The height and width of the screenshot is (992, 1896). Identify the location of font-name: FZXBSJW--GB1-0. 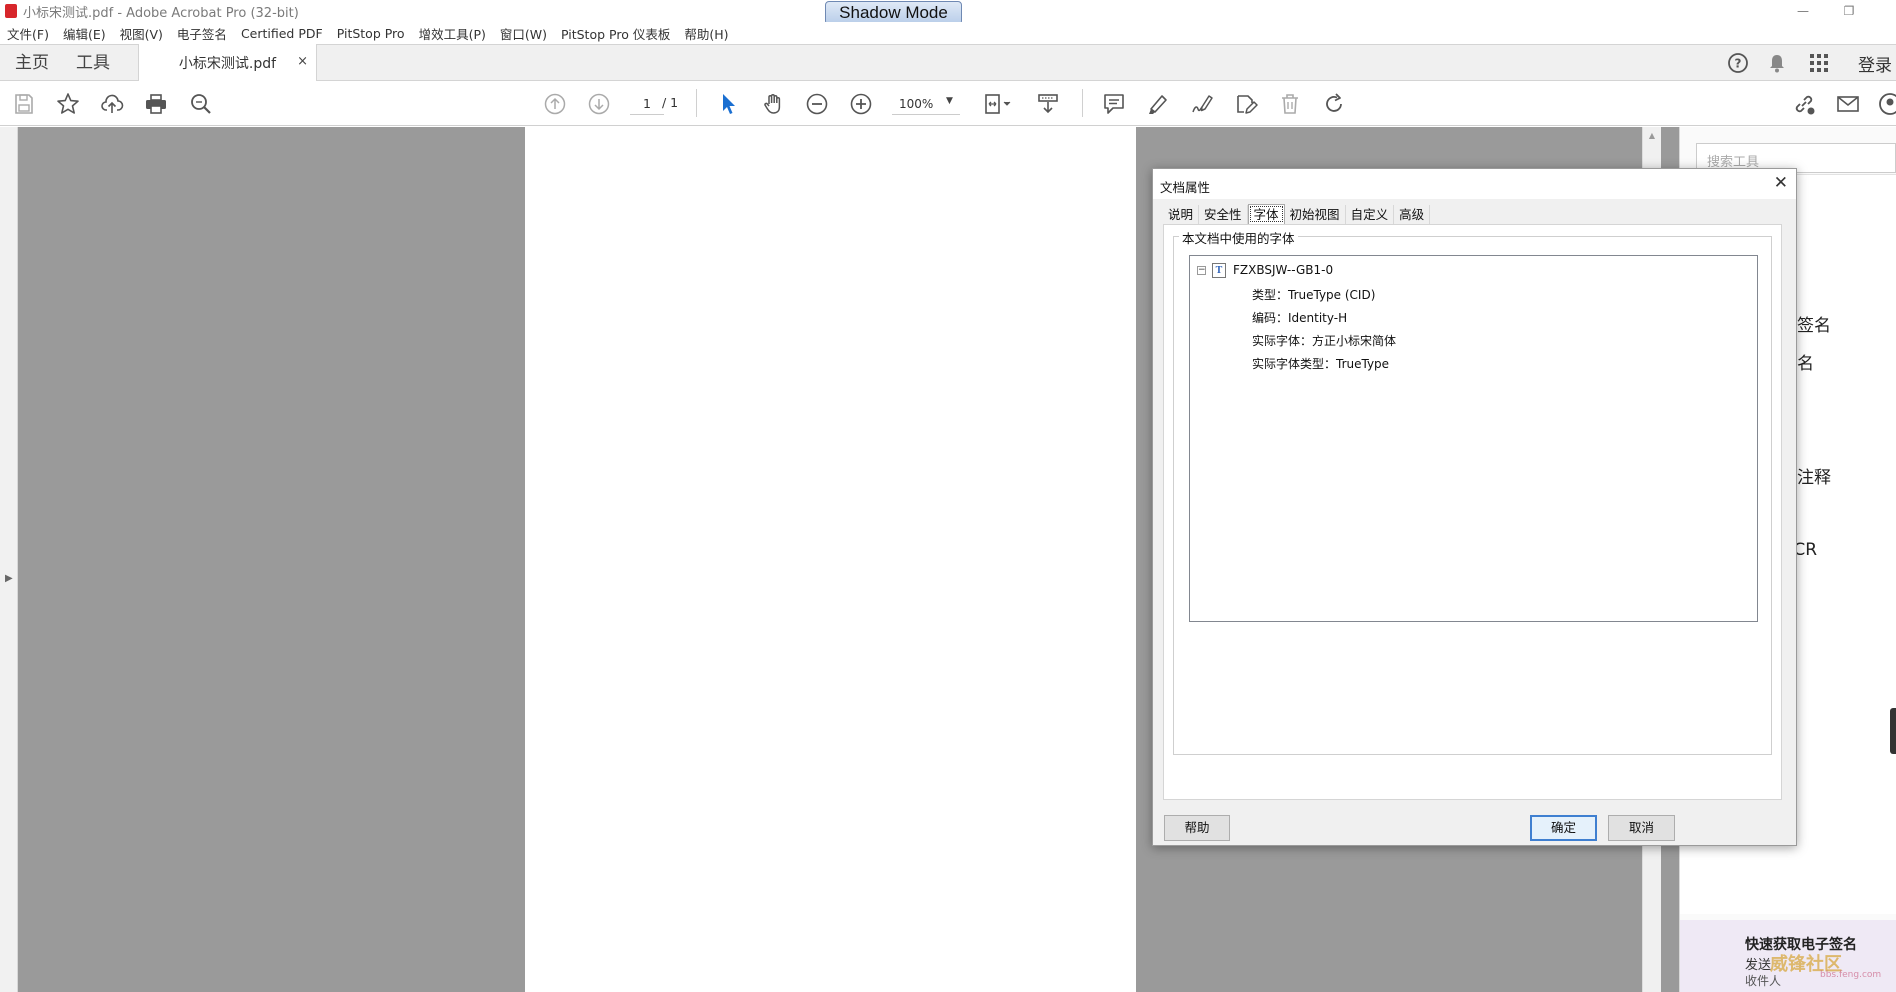
(1283, 270).